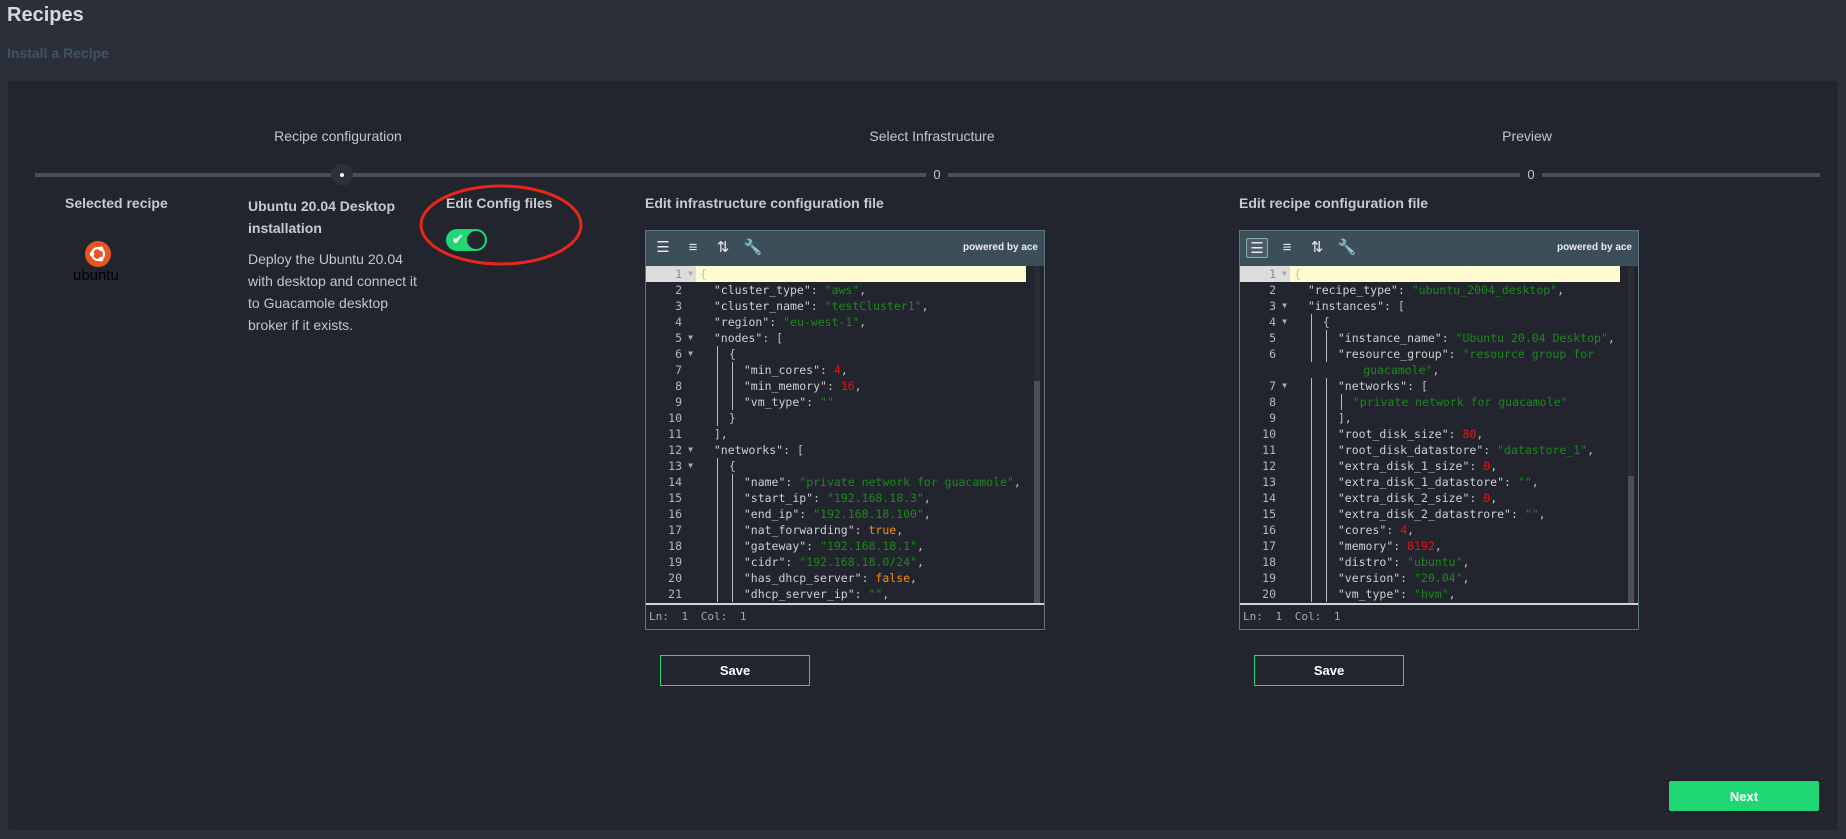  I want to click on editor-toolbar: ☰ ≡ ⇅ 🔧 powered by ace, so click(845, 248).